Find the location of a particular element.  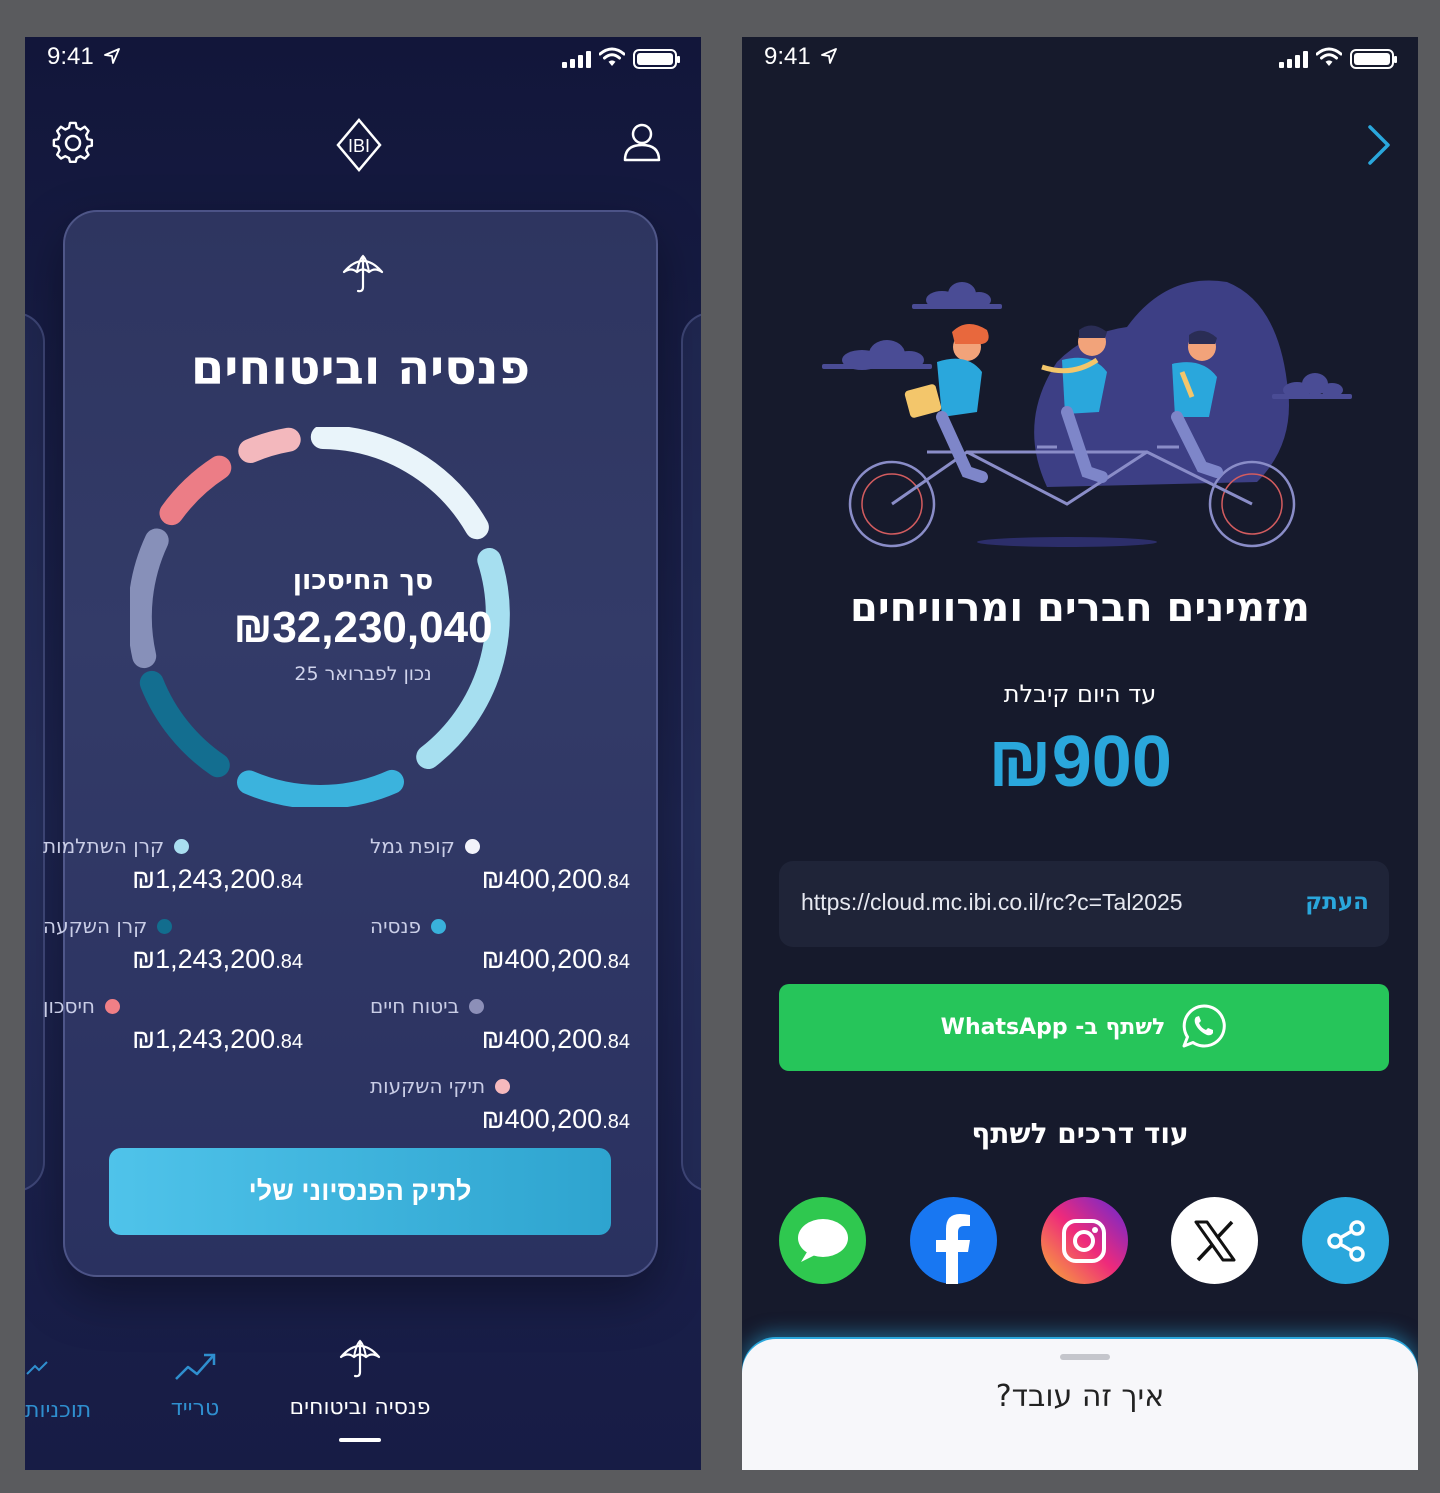

chevron-right-icon is located at coordinates (1379, 147).